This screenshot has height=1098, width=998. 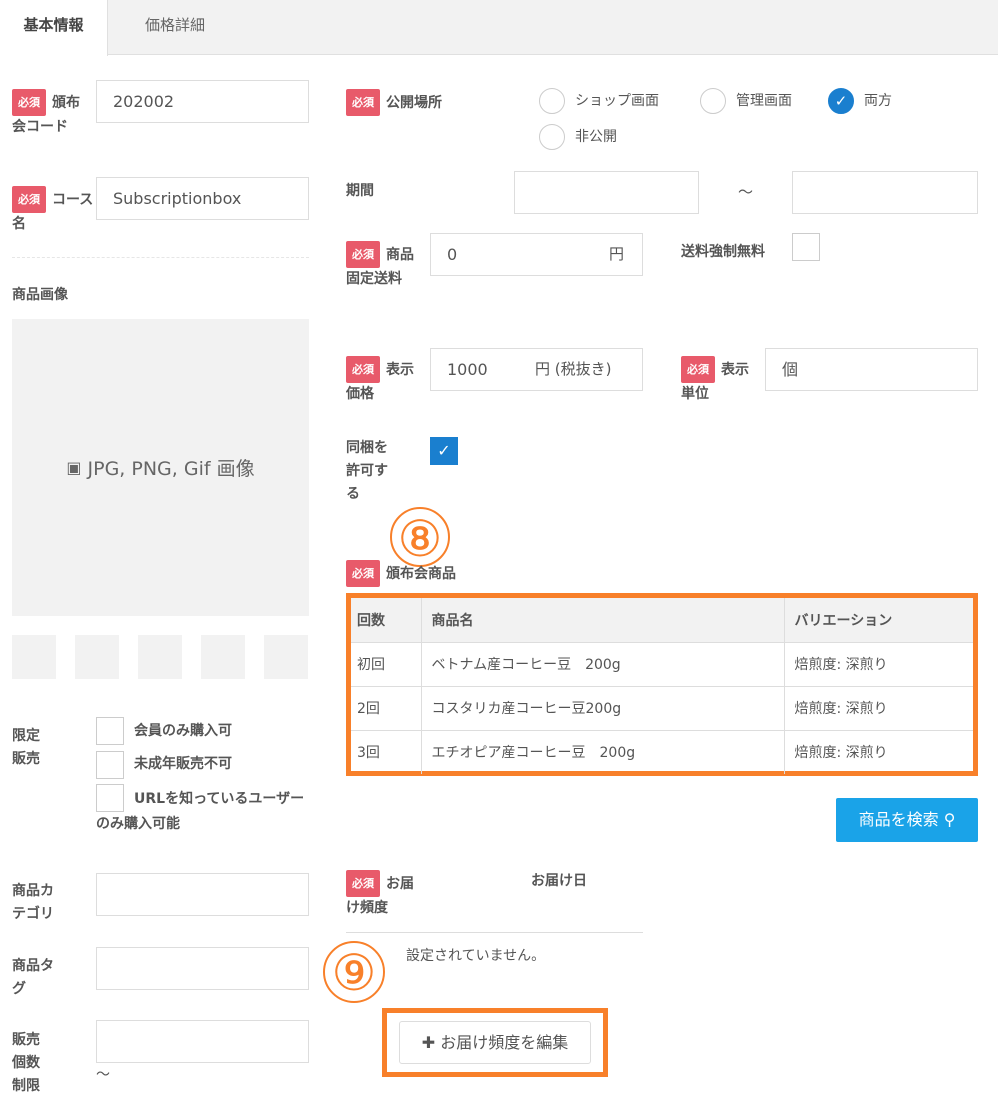 What do you see at coordinates (200, 811) in the screenshot?
I see `url-only-label: URLを知っているユーザーのみ購入可能` at bounding box center [200, 811].